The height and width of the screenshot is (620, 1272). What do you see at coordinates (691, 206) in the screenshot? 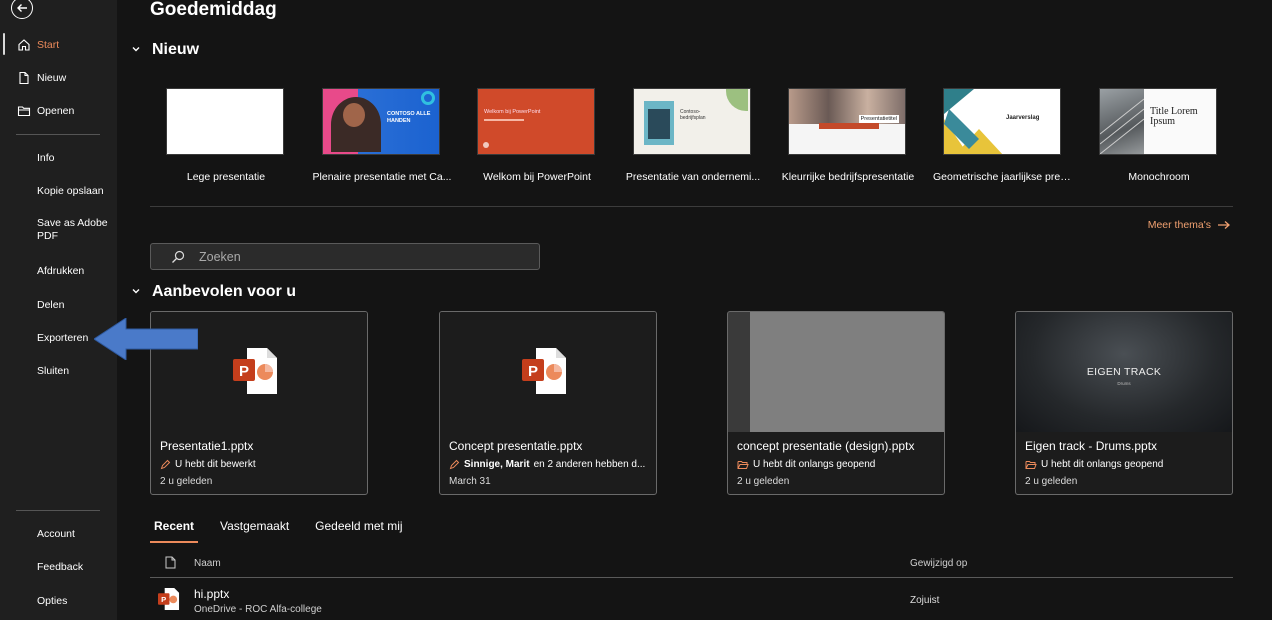
I see `divider` at bounding box center [691, 206].